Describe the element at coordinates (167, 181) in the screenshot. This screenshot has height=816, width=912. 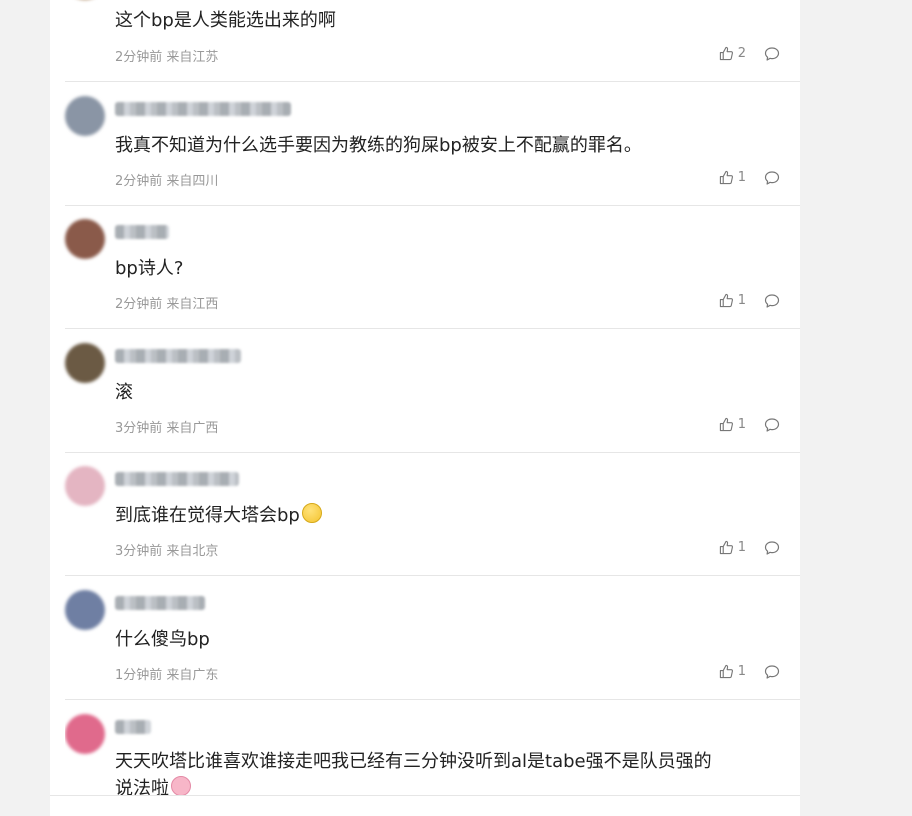
I see `comment-meta: 2分钟前 来自四川` at that location.